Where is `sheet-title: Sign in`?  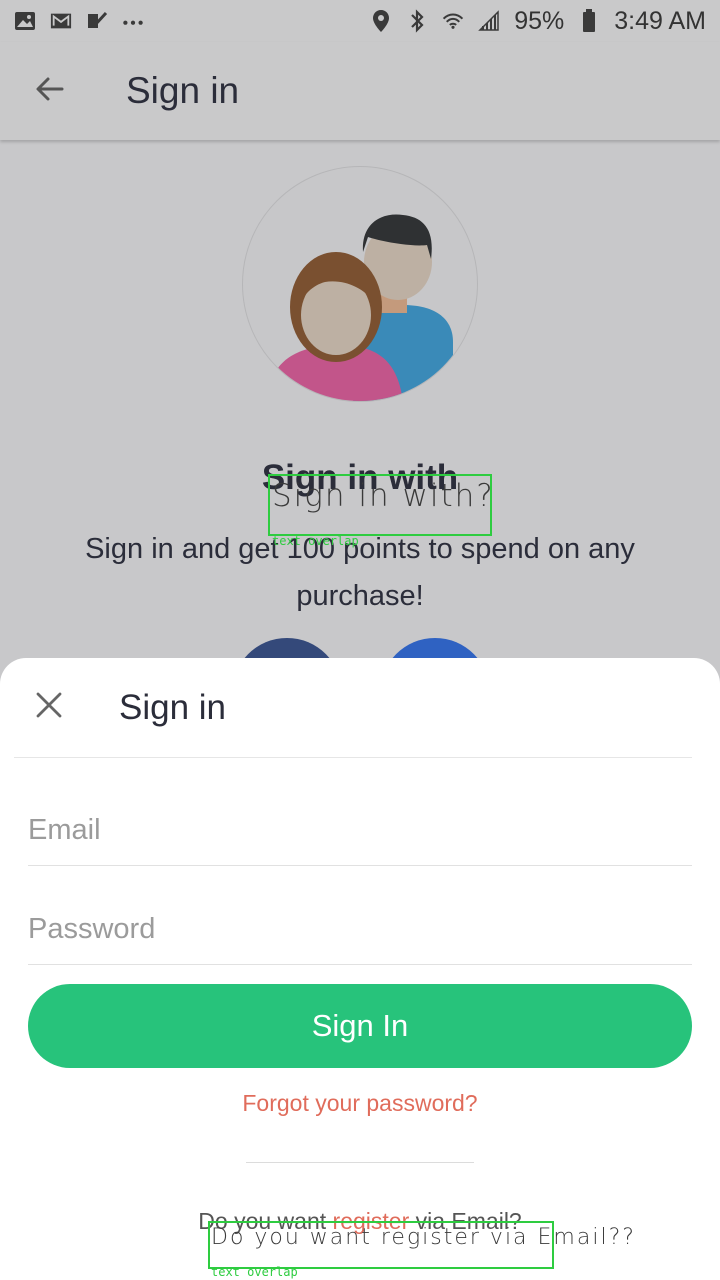 sheet-title: Sign in is located at coordinates (173, 707).